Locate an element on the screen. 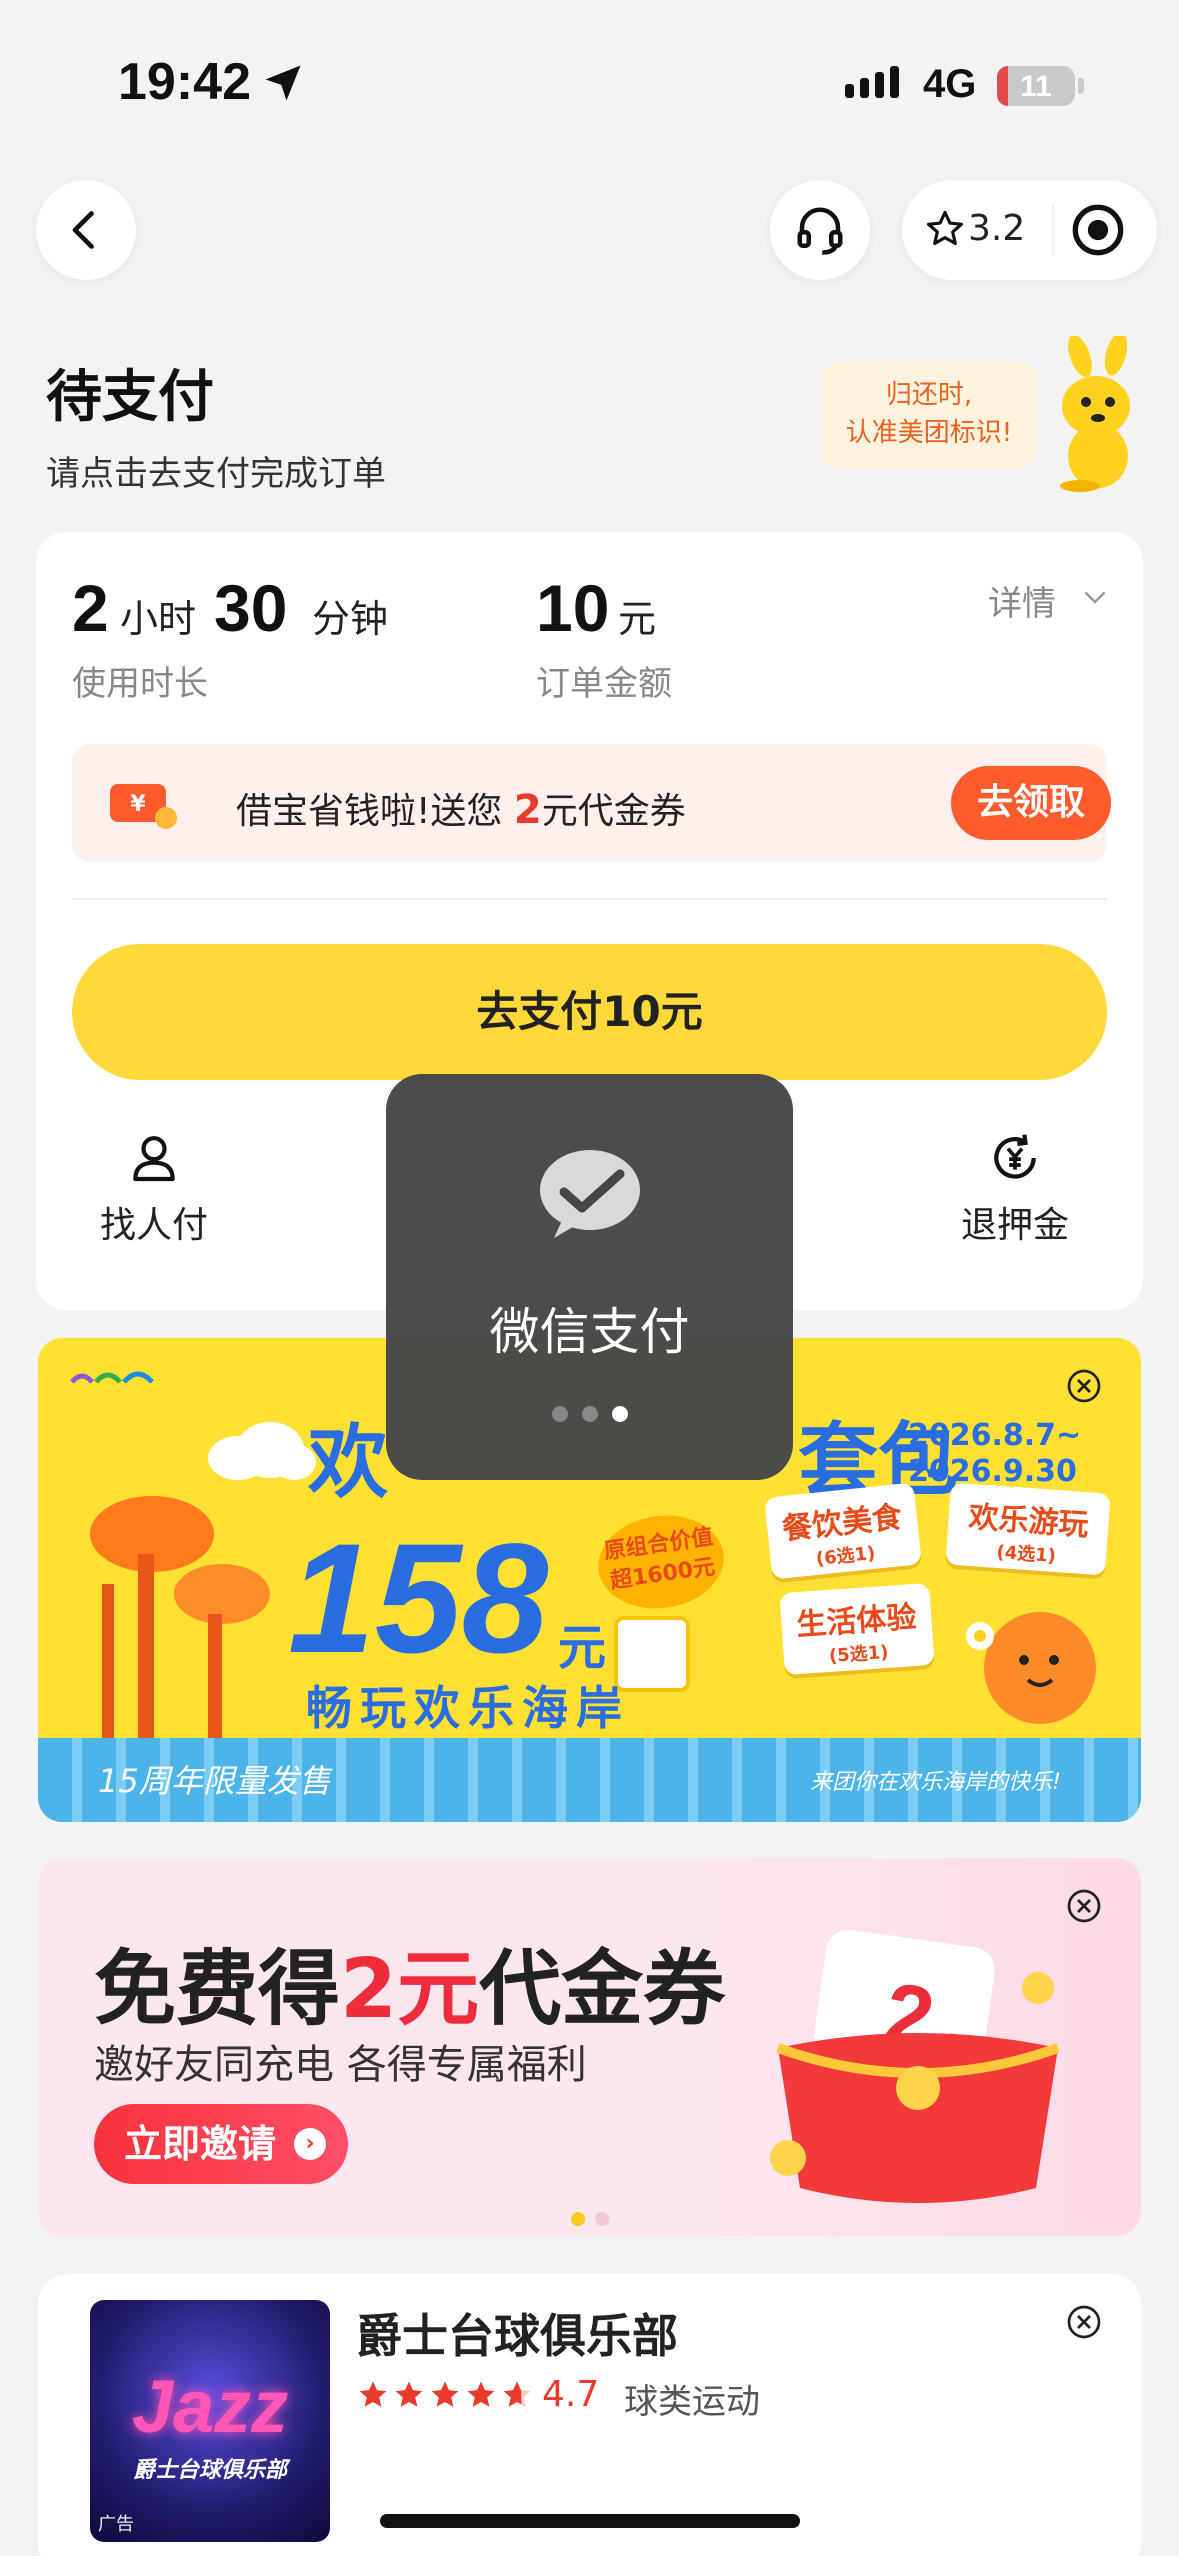 This screenshot has height=2556, width=1179. banner2-title-post: 代金券 is located at coordinates (602, 1989).